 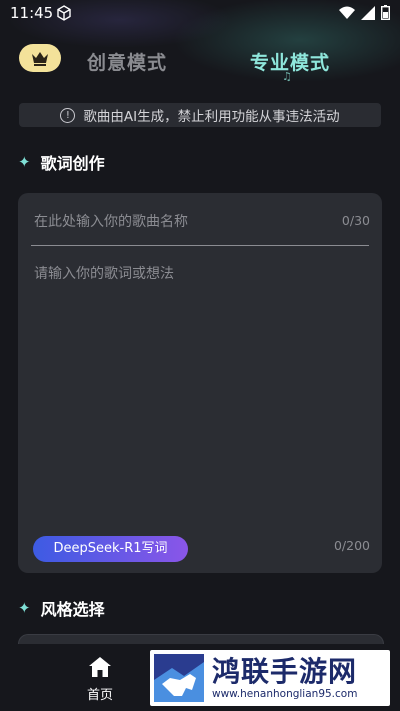 I want to click on notice-banner: ! 歌曲由AI生成，禁止利用功能从事违法活动, so click(x=200, y=115).